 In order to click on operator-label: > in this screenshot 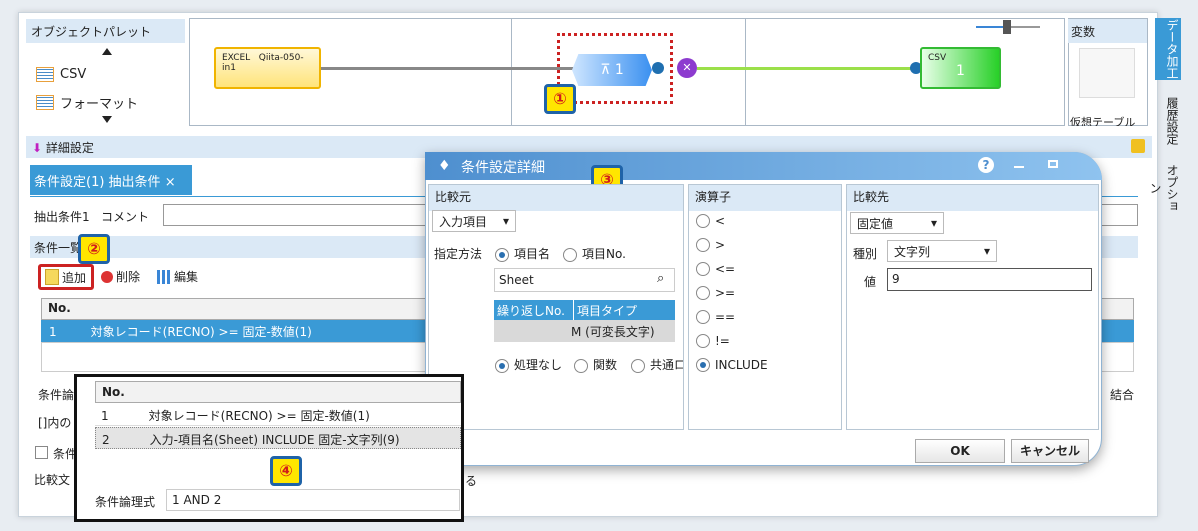, I will do `click(720, 245)`.